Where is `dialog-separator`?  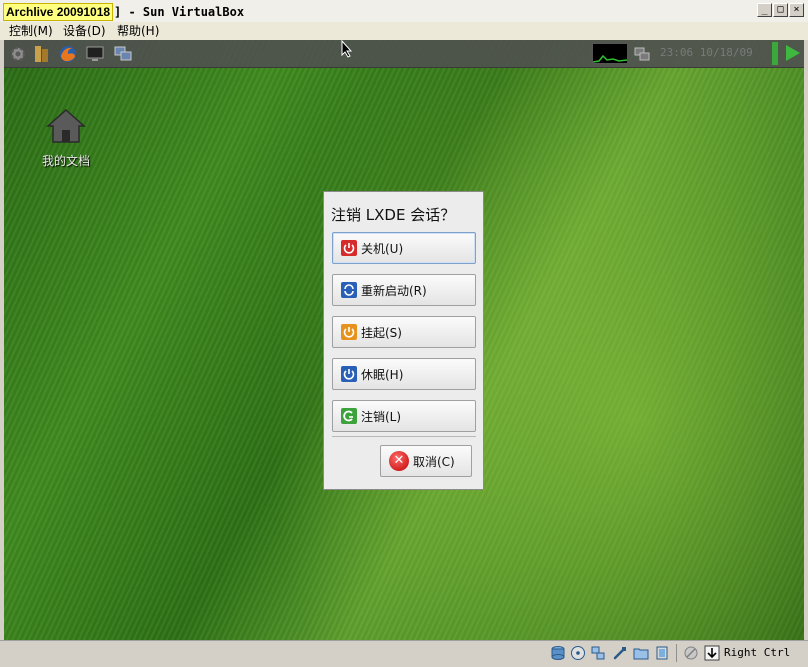 dialog-separator is located at coordinates (404, 436).